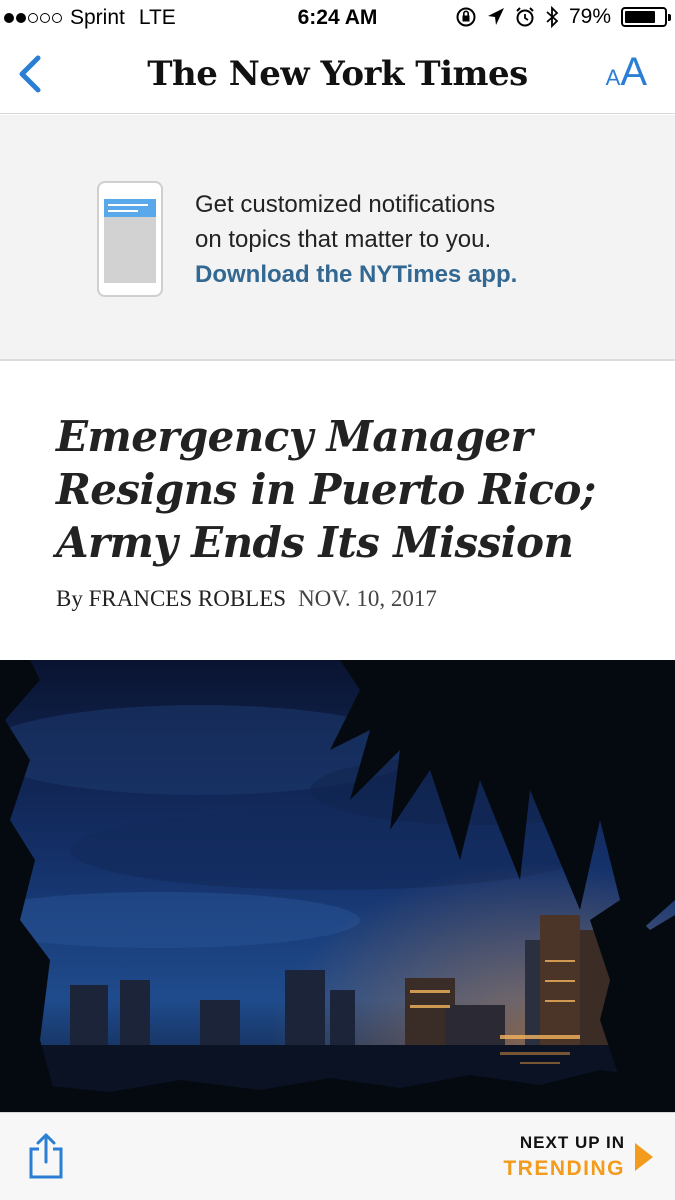 The image size is (675, 1200). I want to click on battery-icon, so click(646, 17).